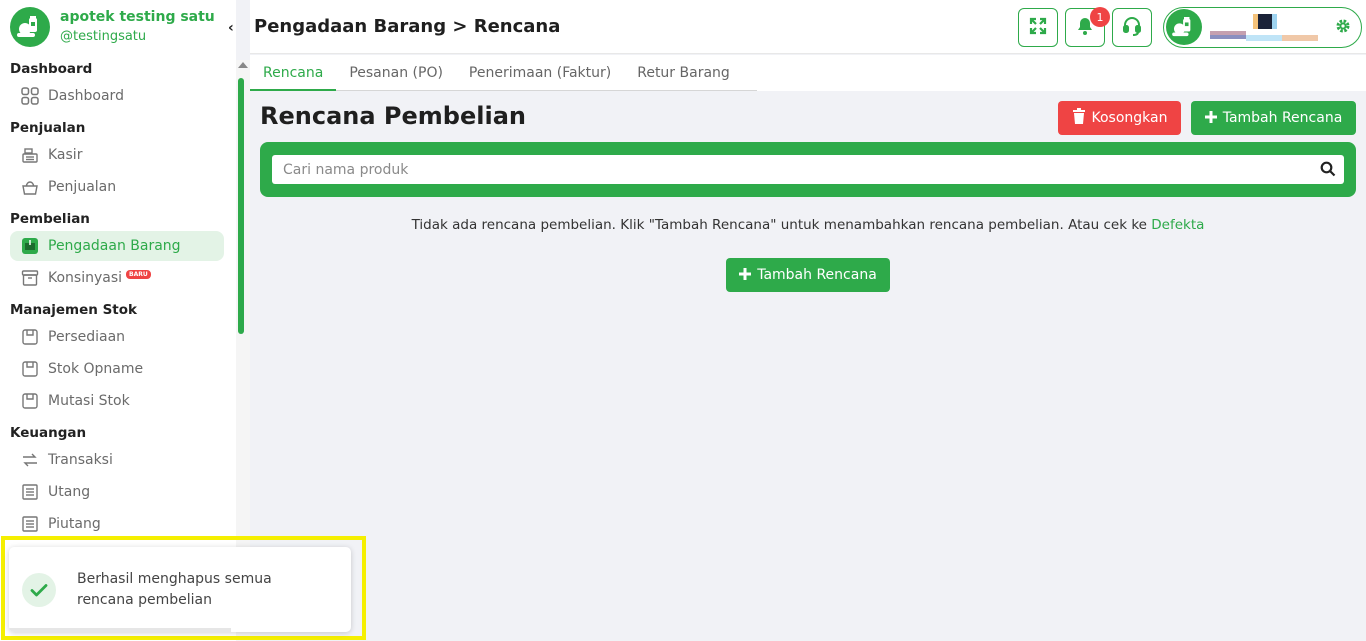  I want to click on toast-progress-bar, so click(120, 630).